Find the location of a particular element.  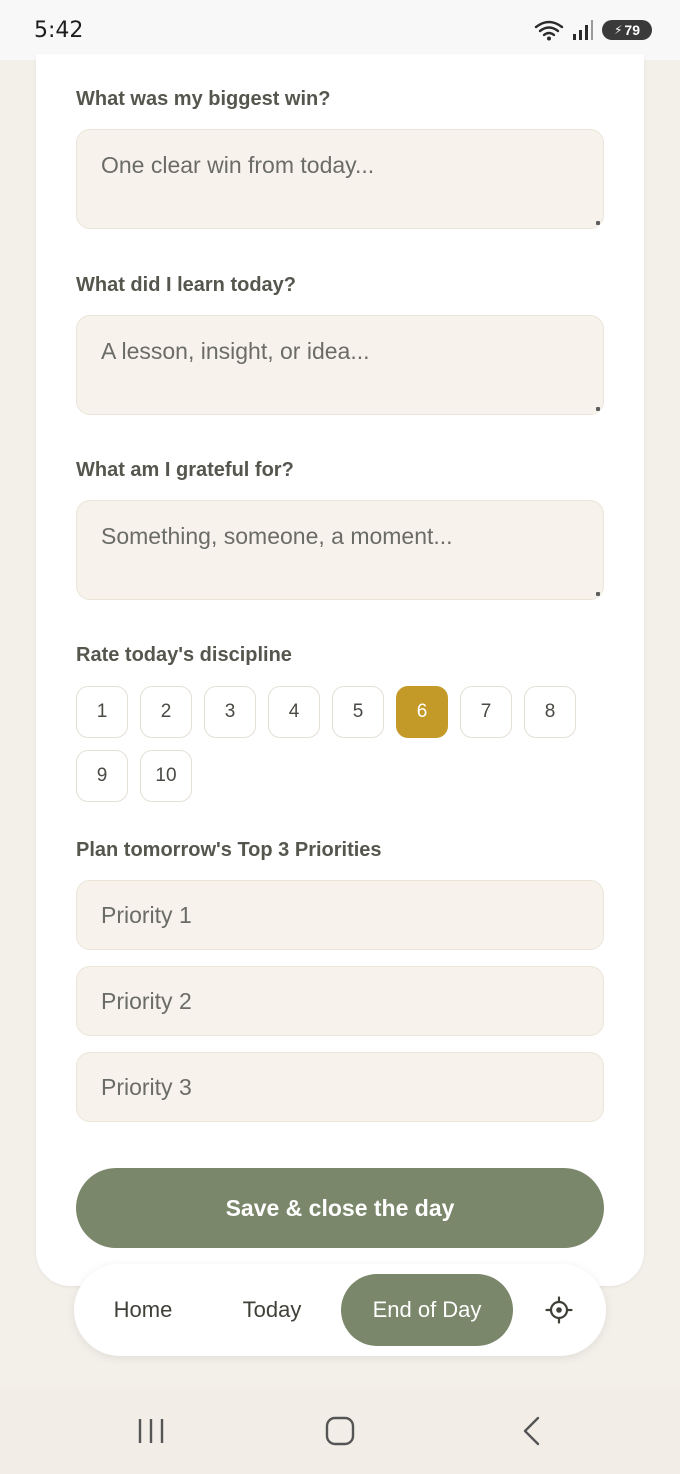

rating-button-1: 1 is located at coordinates (102, 712).